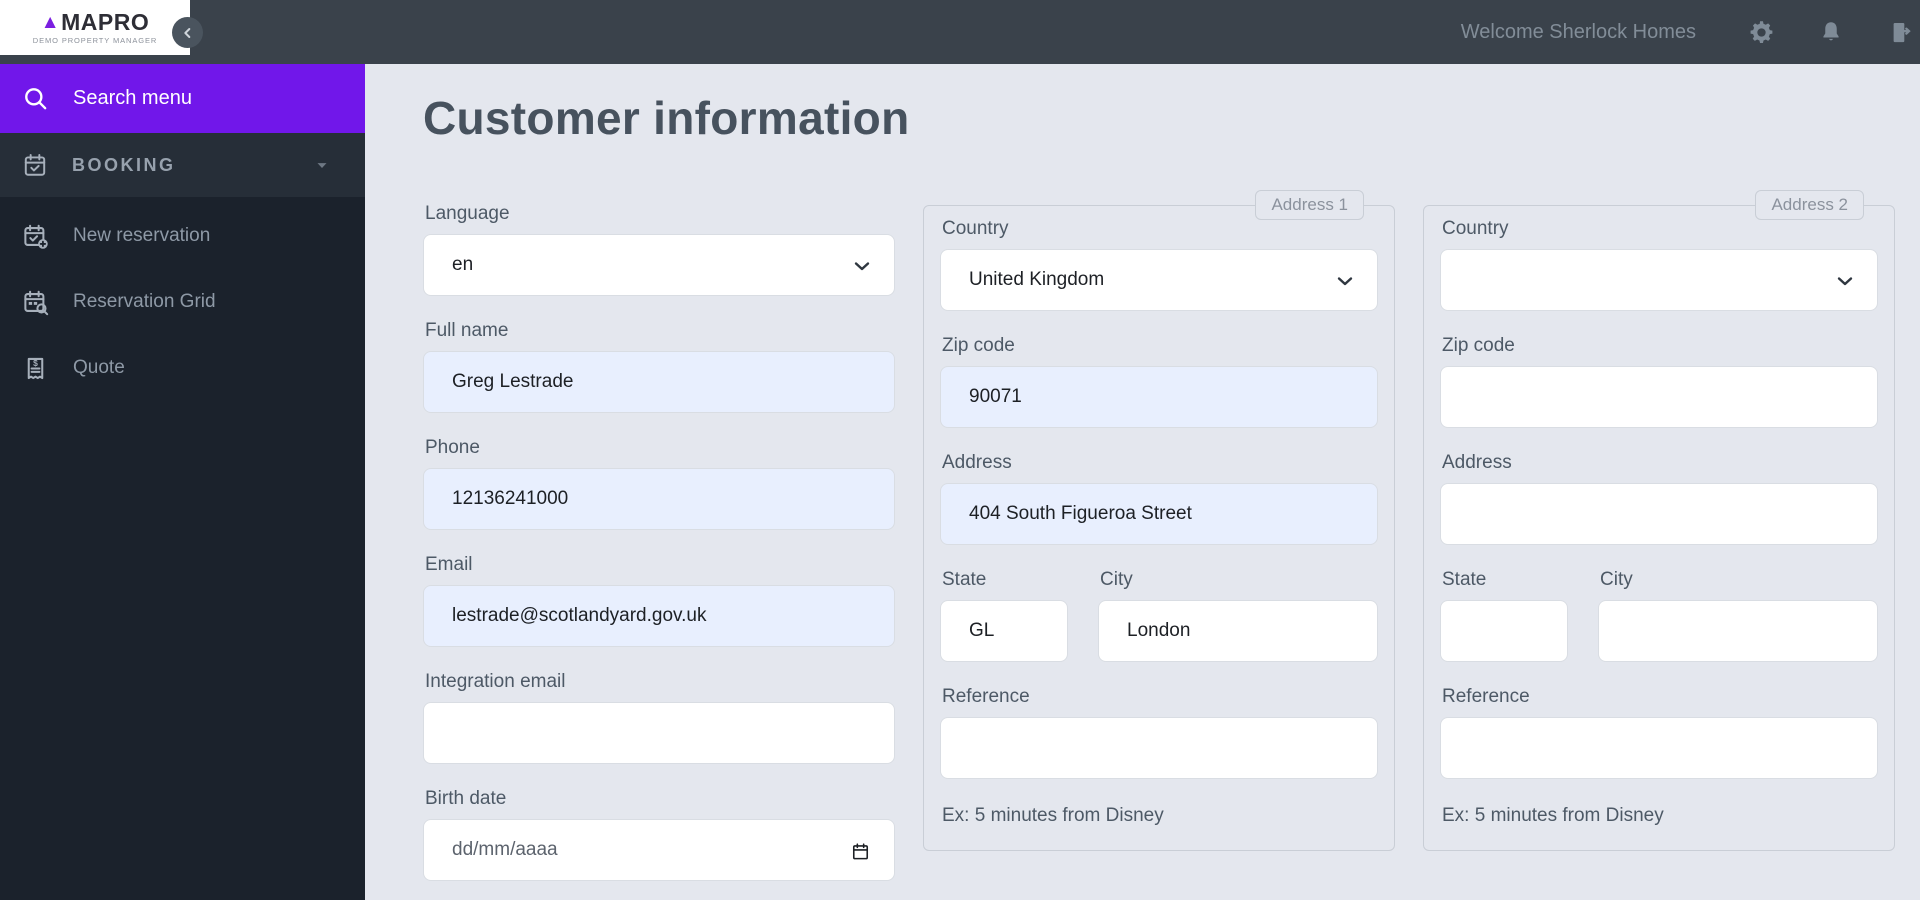  I want to click on address2-country-field: Country, so click(1659, 264).